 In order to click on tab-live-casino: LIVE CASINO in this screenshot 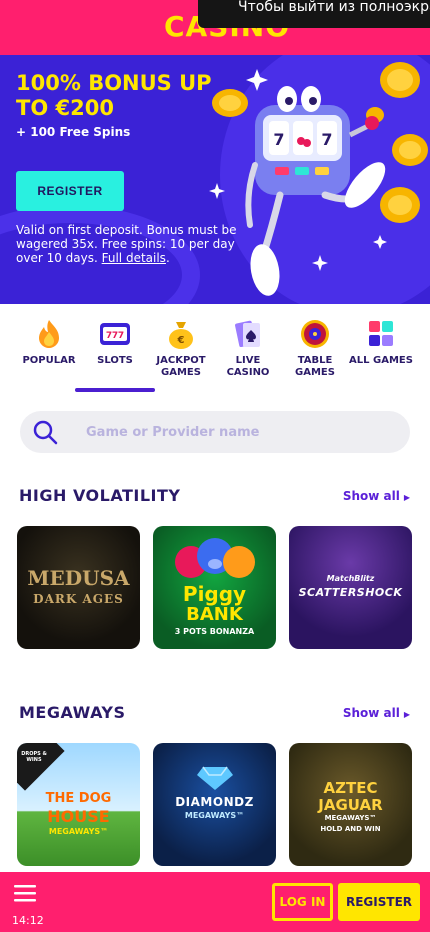, I will do `click(248, 348)`.